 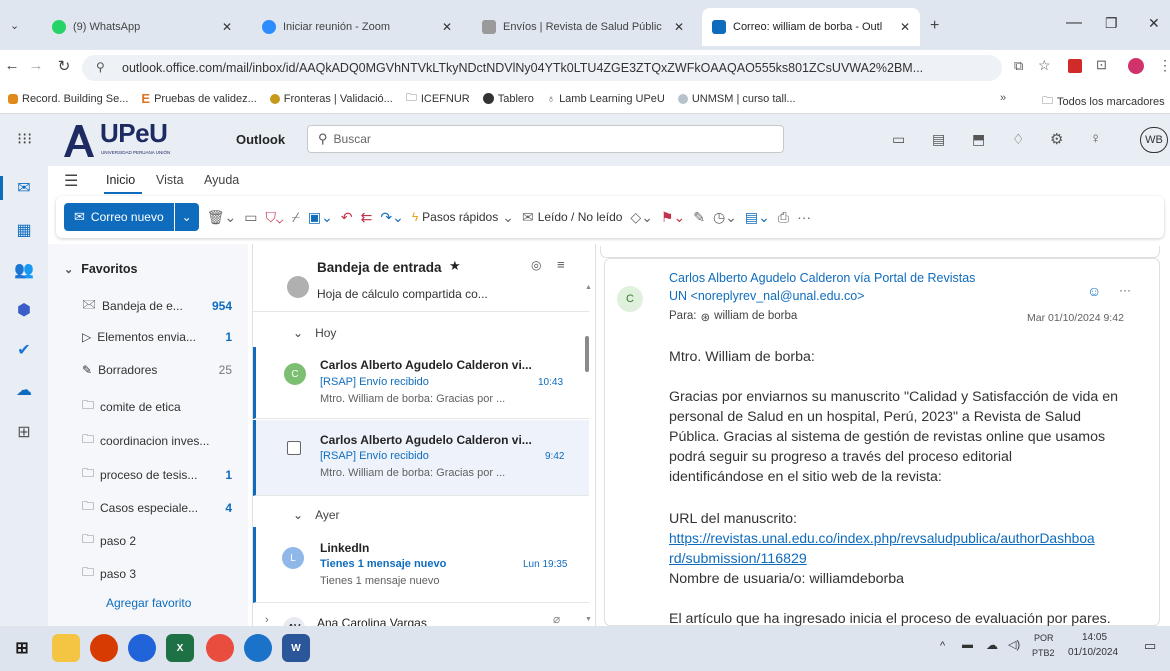 What do you see at coordinates (1101, 65) in the screenshot?
I see `extensions-icon: ⊡` at bounding box center [1101, 65].